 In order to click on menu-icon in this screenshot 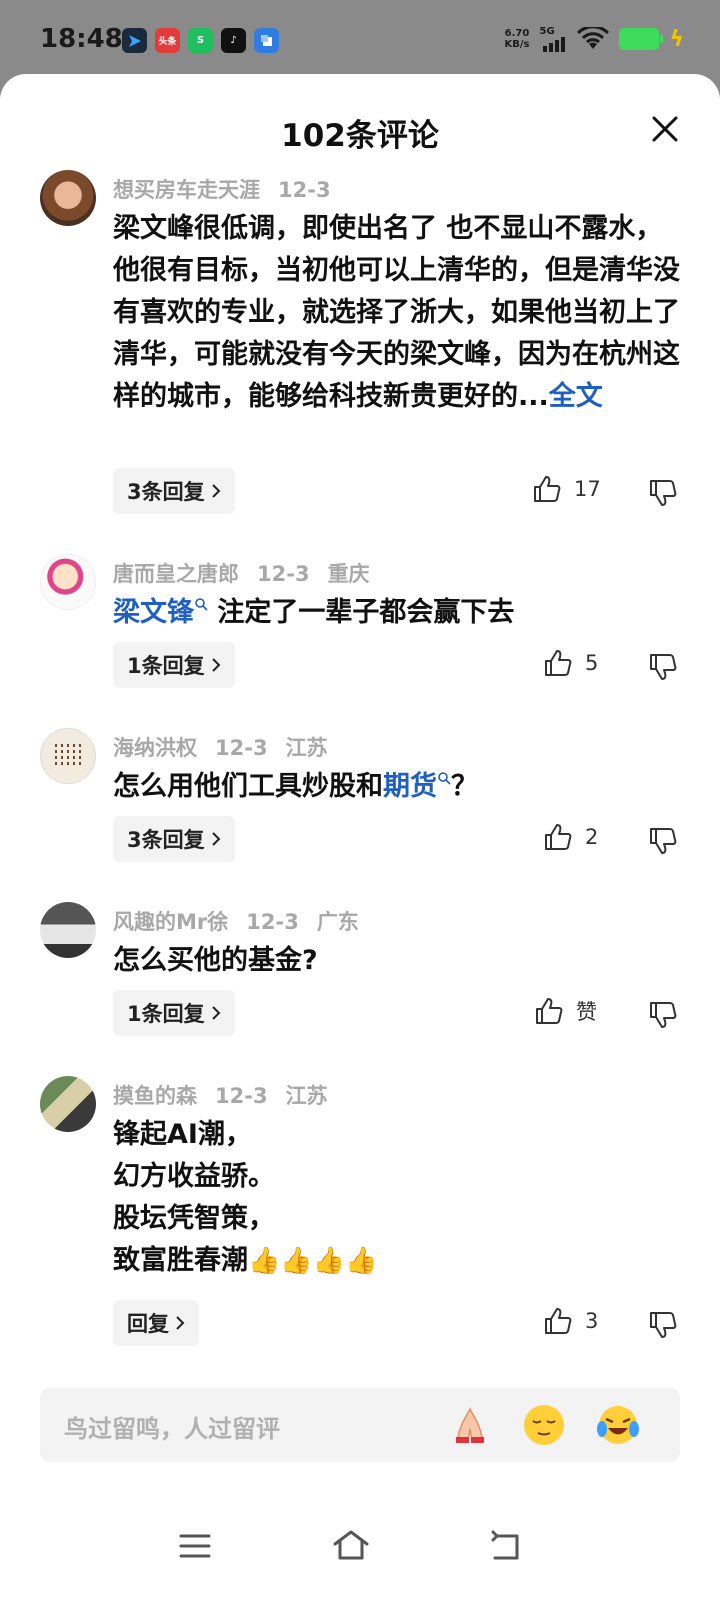, I will do `click(195, 1546)`.